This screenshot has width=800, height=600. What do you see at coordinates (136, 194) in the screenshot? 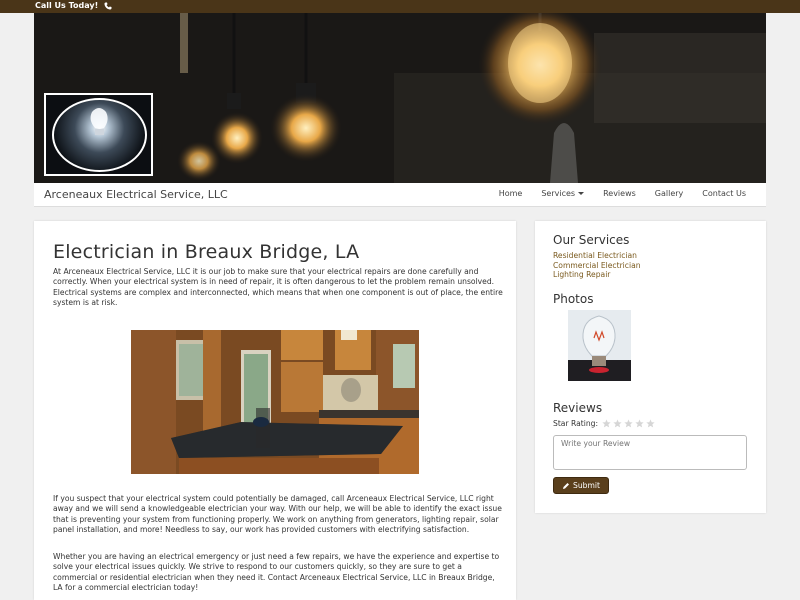
I see `navbar-brand: Arceneaux Electrical Service, LLC` at bounding box center [136, 194].